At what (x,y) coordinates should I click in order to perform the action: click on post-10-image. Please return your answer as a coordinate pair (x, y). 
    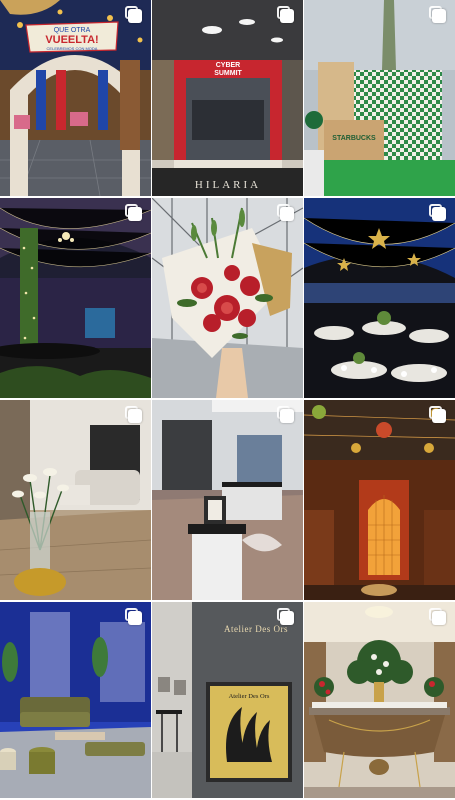
    Looking at the image, I should click on (75, 700).